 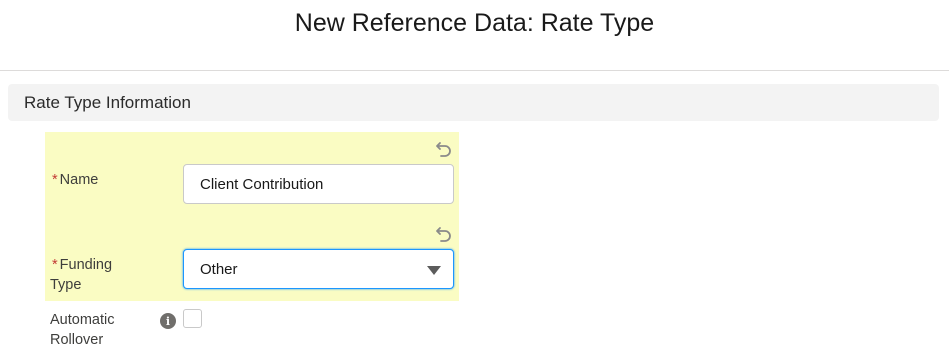 I want to click on automatic-rollover-label-line1: Automatic, so click(x=82, y=320).